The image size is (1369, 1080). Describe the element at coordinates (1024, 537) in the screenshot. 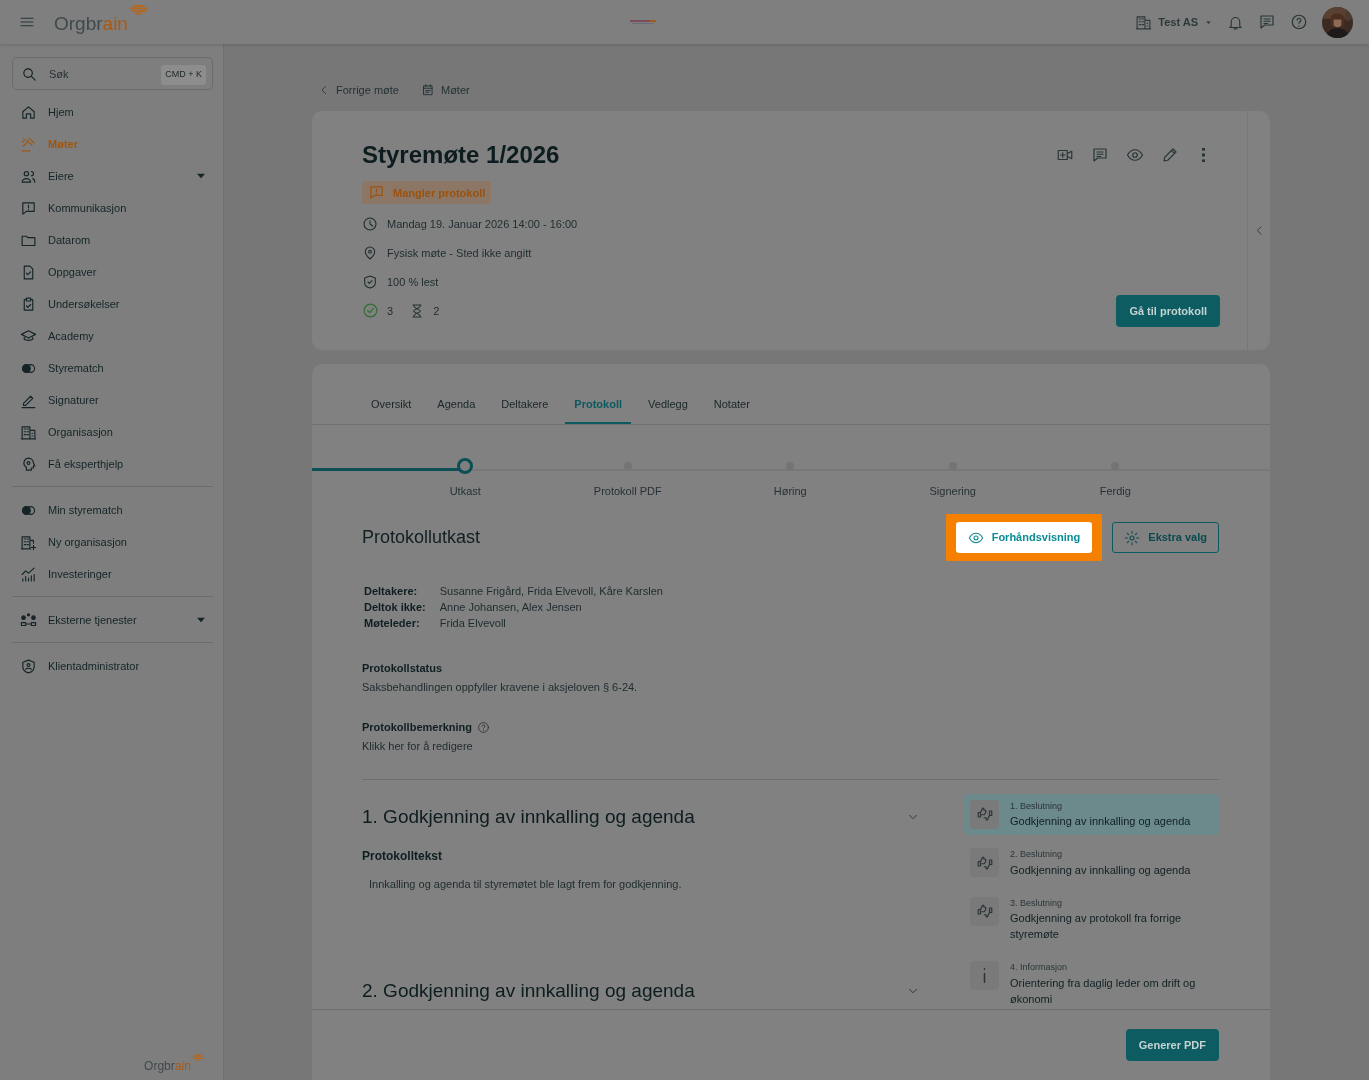

I see `preview-button: Forhåndsvisning` at that location.